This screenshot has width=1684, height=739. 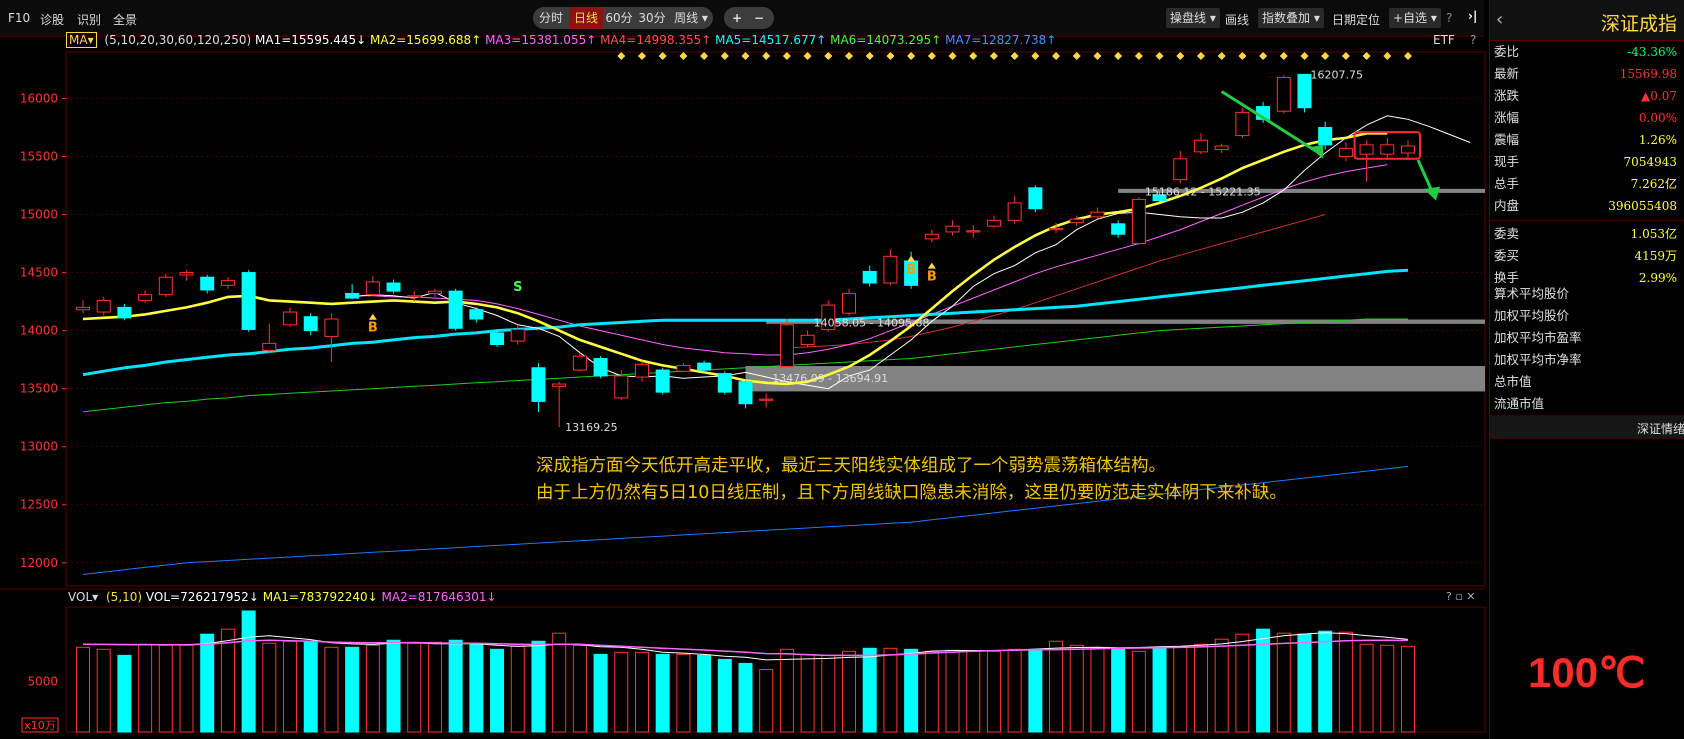 What do you see at coordinates (652, 18) in the screenshot?
I see `tab-30min: 30分` at bounding box center [652, 18].